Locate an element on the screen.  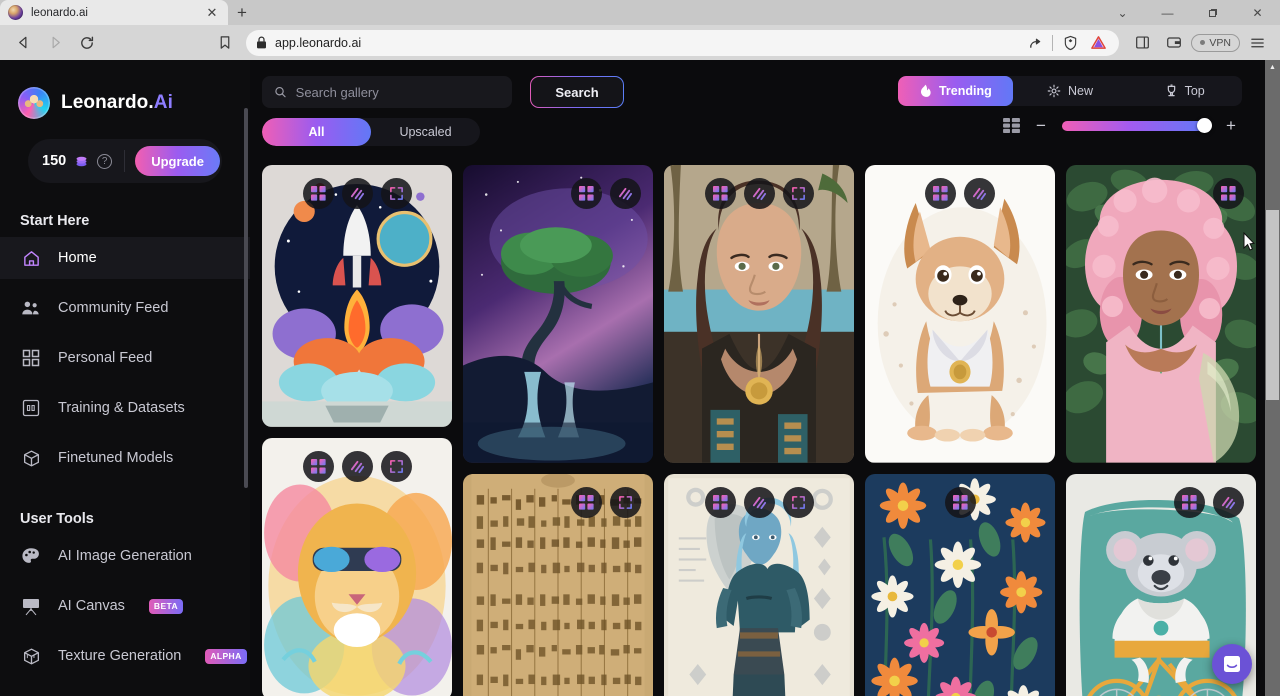
search-icon is located at coordinates (280, 92).